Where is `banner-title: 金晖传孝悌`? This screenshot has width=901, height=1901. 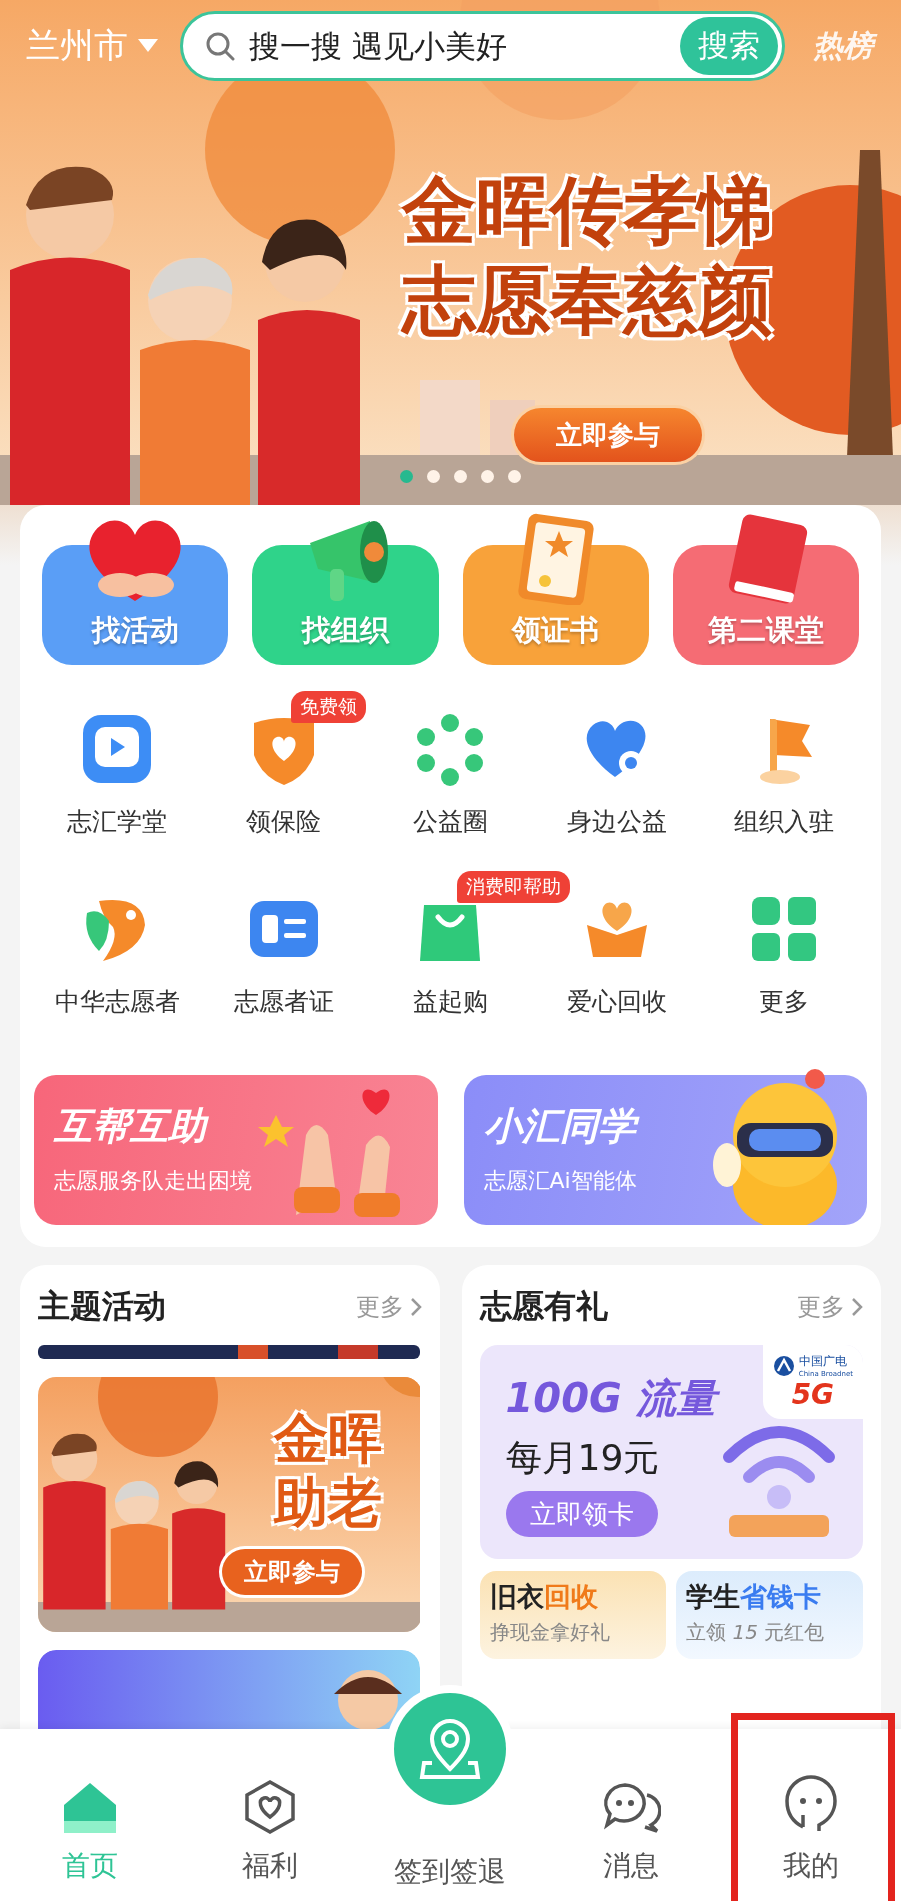
banner-title: 金晖传孝悌 is located at coordinates (587, 210).